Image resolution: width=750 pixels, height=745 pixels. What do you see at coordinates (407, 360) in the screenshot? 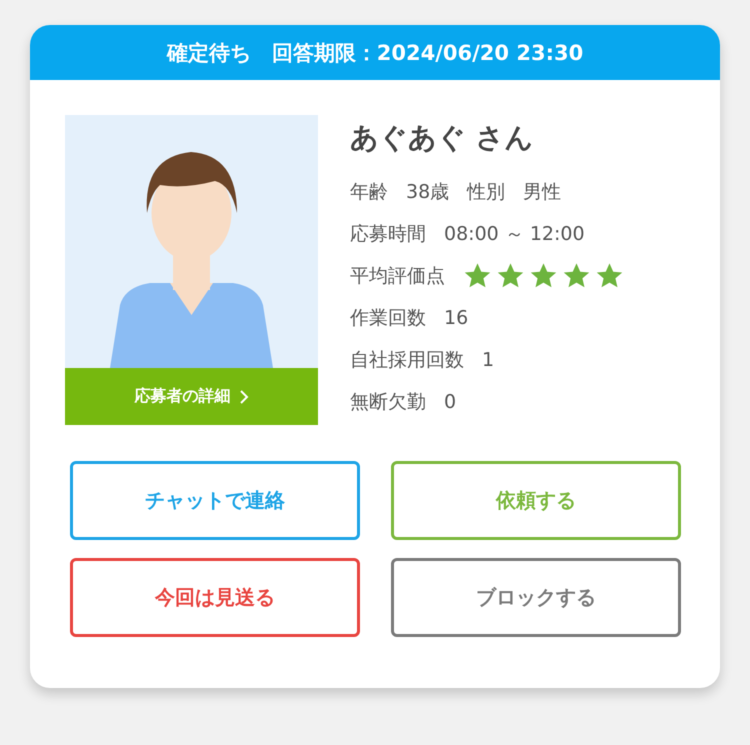
I see `field-label: 自社採用回数` at bounding box center [407, 360].